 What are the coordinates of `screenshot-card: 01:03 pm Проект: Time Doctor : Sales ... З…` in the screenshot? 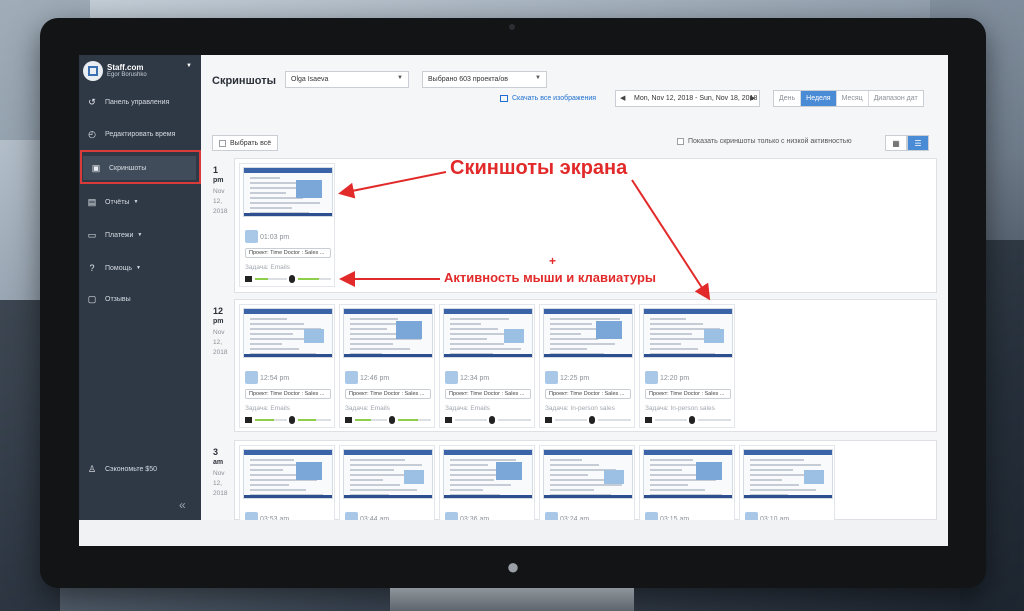 It's located at (287, 225).